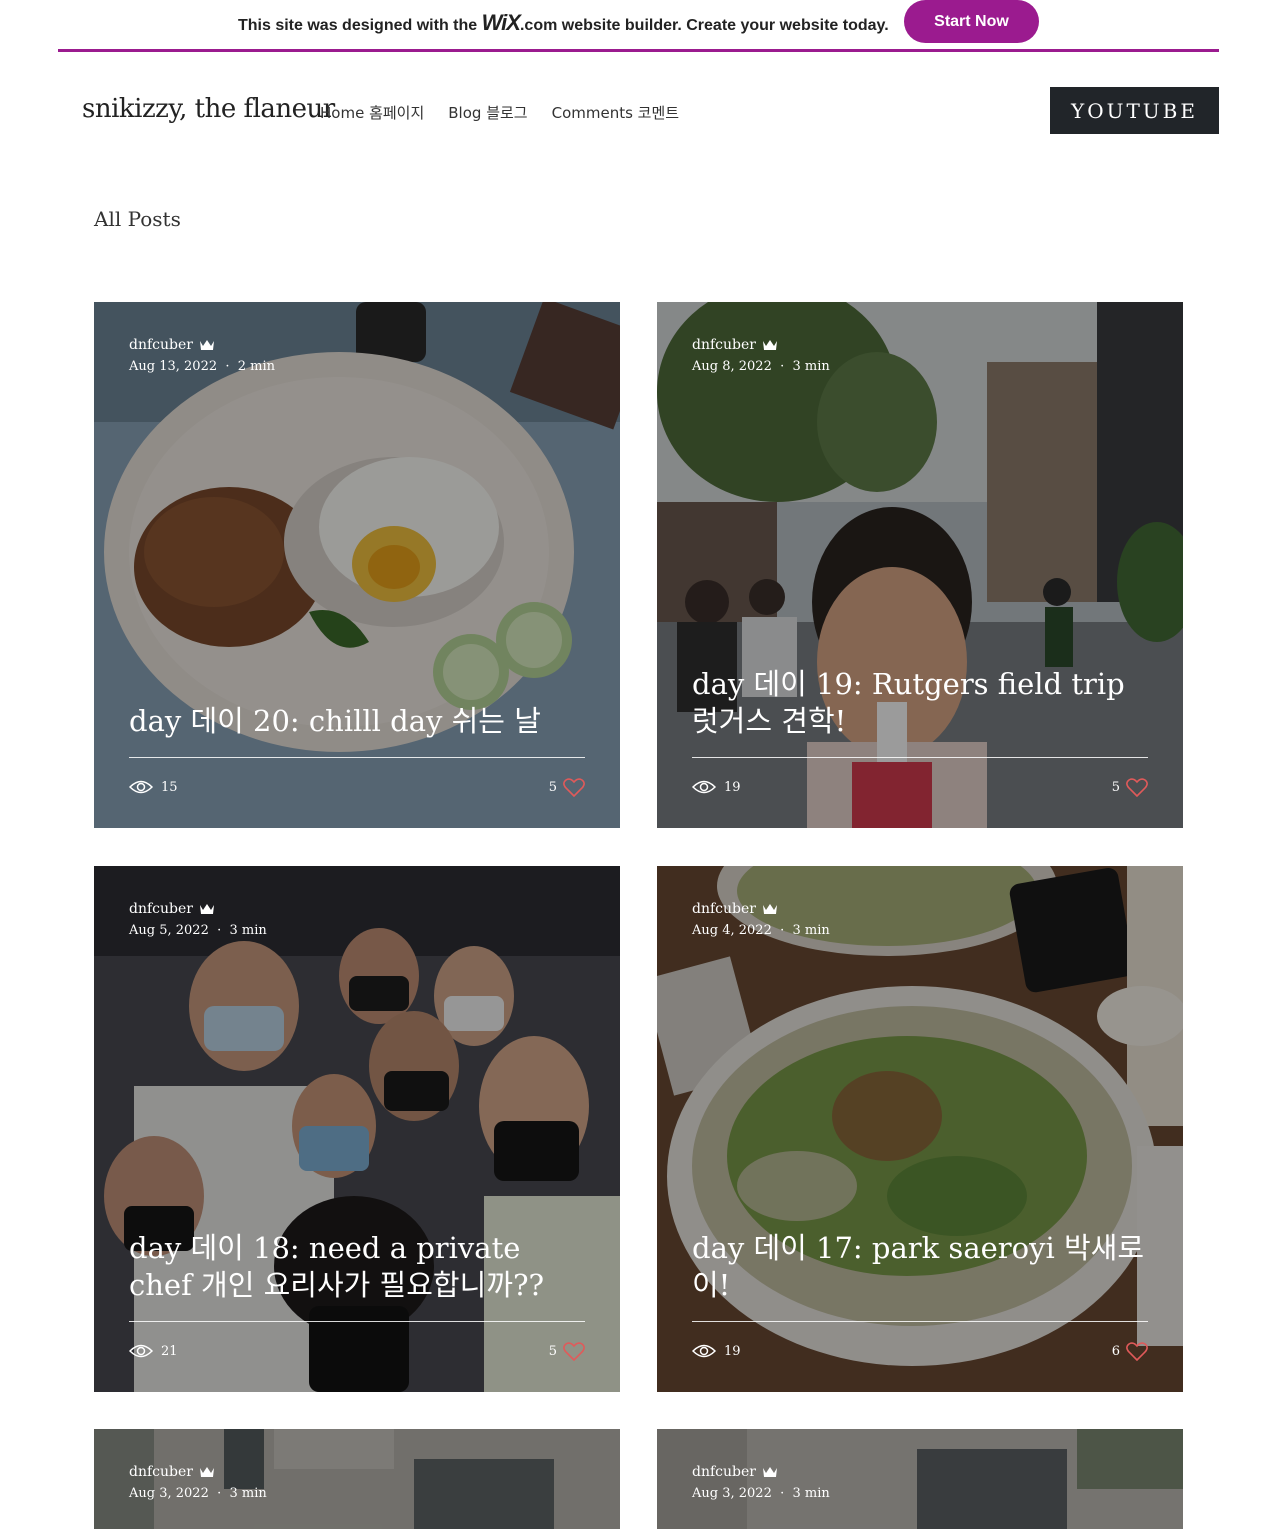 Image resolution: width=1275 pixels, height=1529 pixels. I want to click on wix-logo: WiX, so click(501, 22).